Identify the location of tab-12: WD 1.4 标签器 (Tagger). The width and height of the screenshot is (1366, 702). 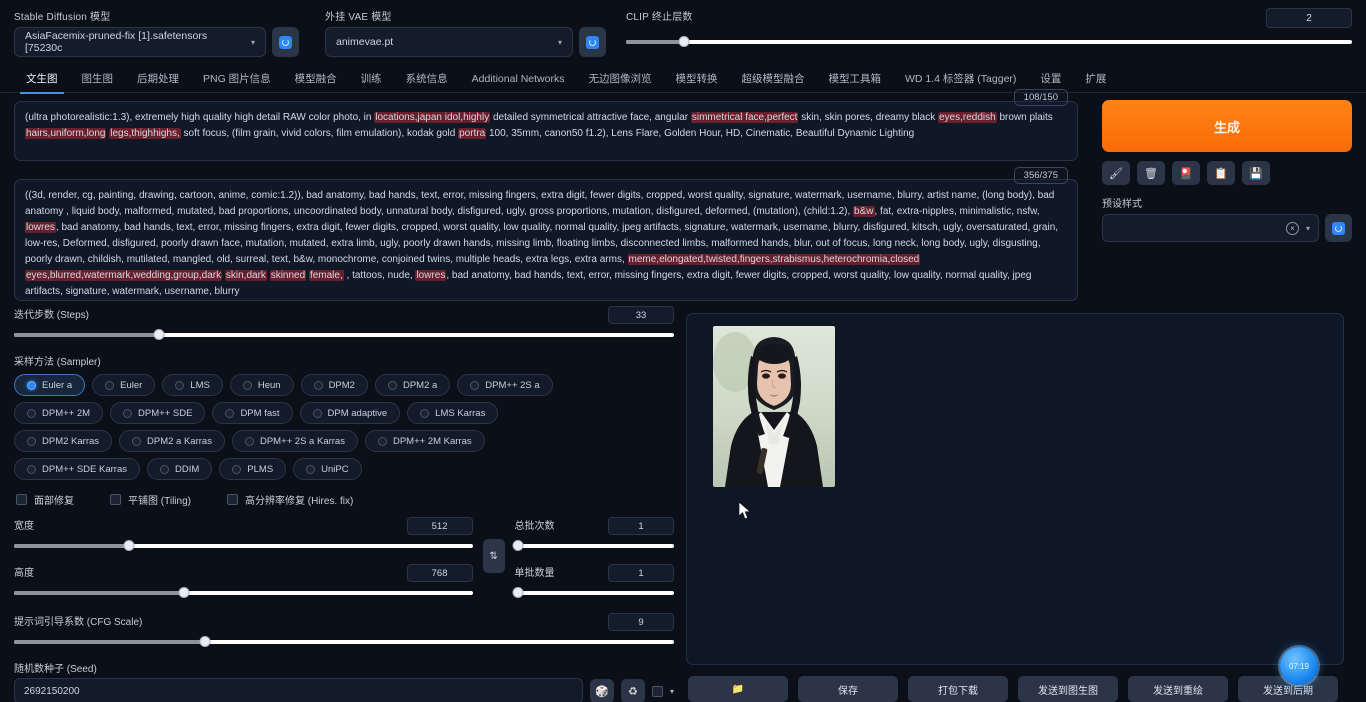
(960, 79).